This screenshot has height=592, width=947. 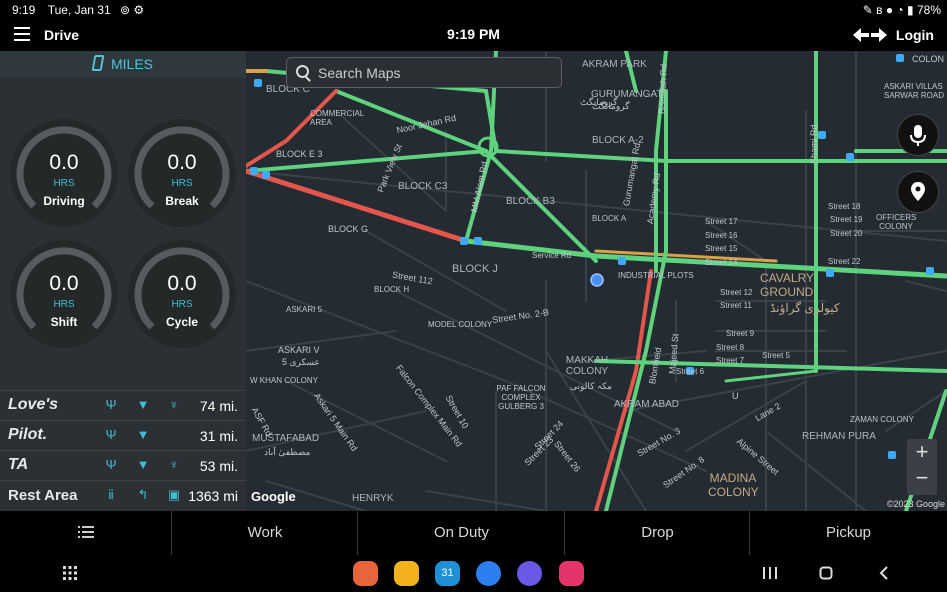 I want to click on camera-app-icon, so click(x=571, y=573).